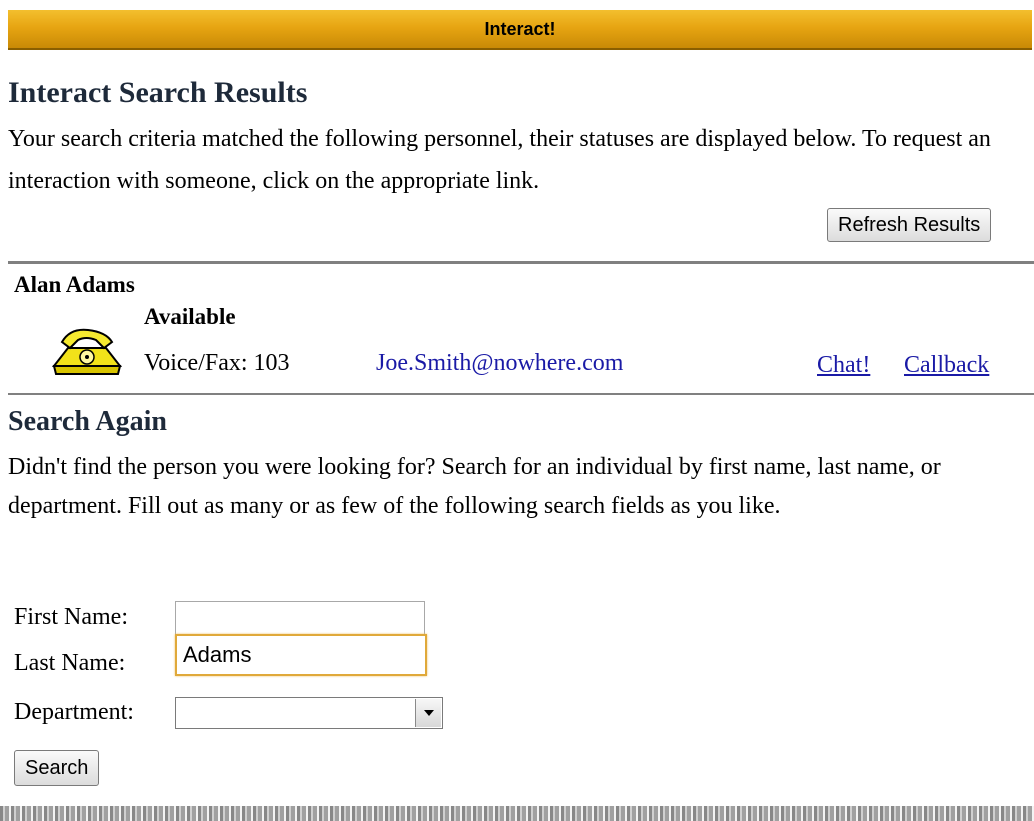 The height and width of the screenshot is (821, 1034). What do you see at coordinates (500, 363) in the screenshot?
I see `email-address: Joe.Smith@nowhere.com` at bounding box center [500, 363].